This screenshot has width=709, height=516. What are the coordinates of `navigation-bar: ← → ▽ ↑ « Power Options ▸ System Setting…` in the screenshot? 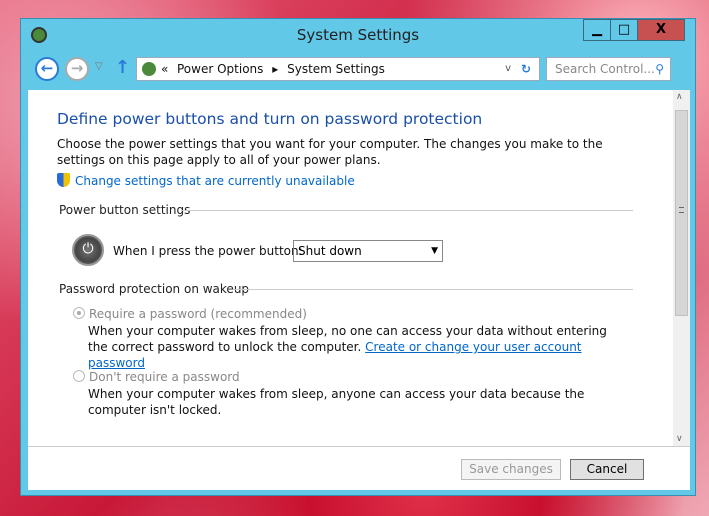 It's located at (358, 71).